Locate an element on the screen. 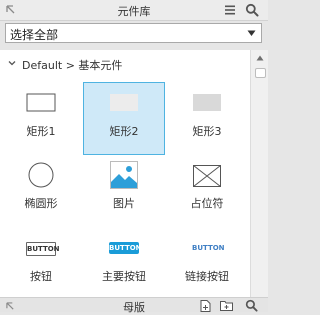 This screenshot has width=320, height=315. panel-header: 元件库 is located at coordinates (134, 10).